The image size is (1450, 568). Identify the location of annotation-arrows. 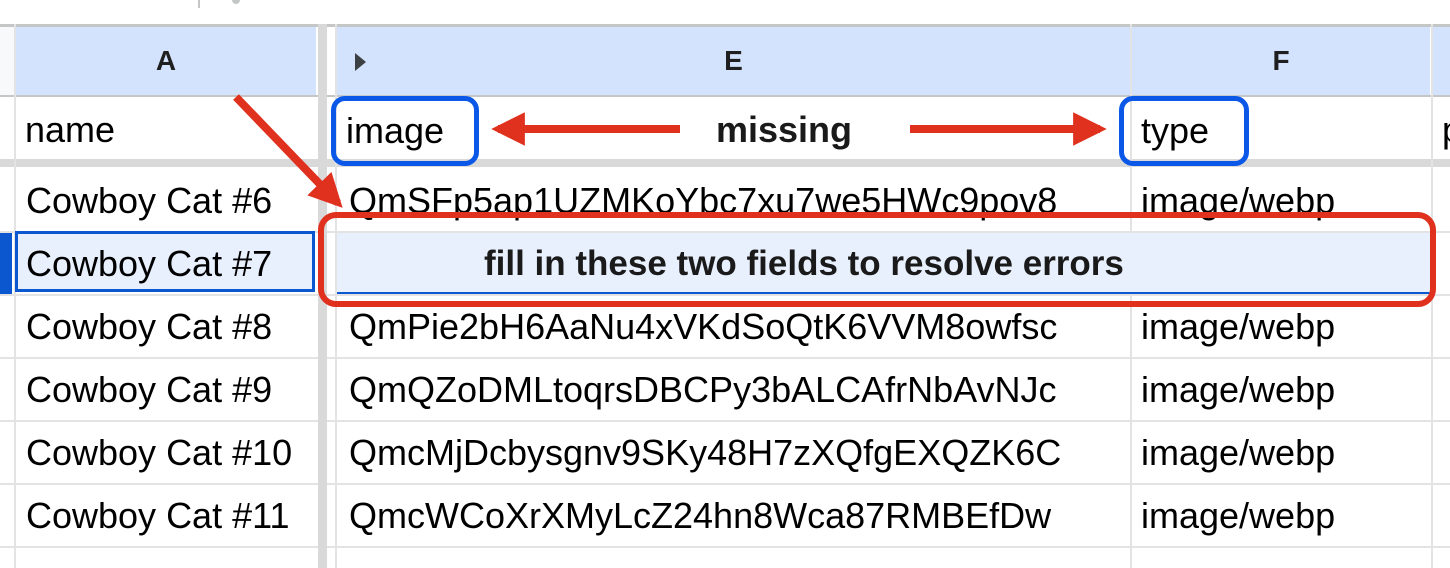
(670, 151).